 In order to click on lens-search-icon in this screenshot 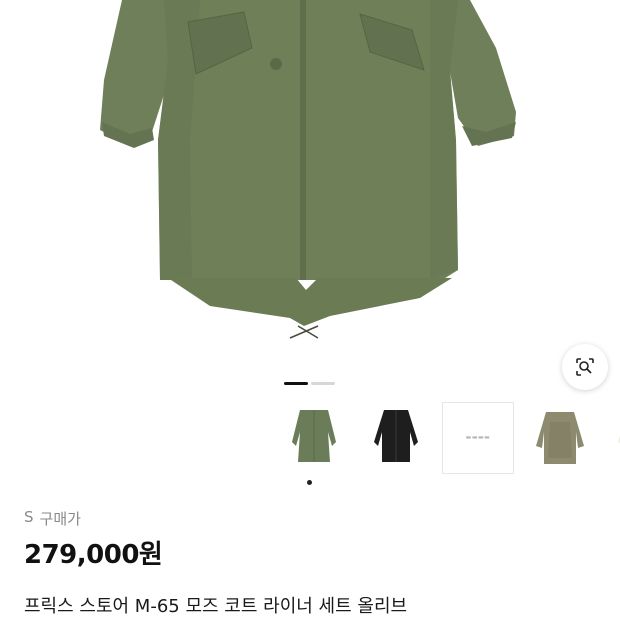, I will do `click(585, 367)`.